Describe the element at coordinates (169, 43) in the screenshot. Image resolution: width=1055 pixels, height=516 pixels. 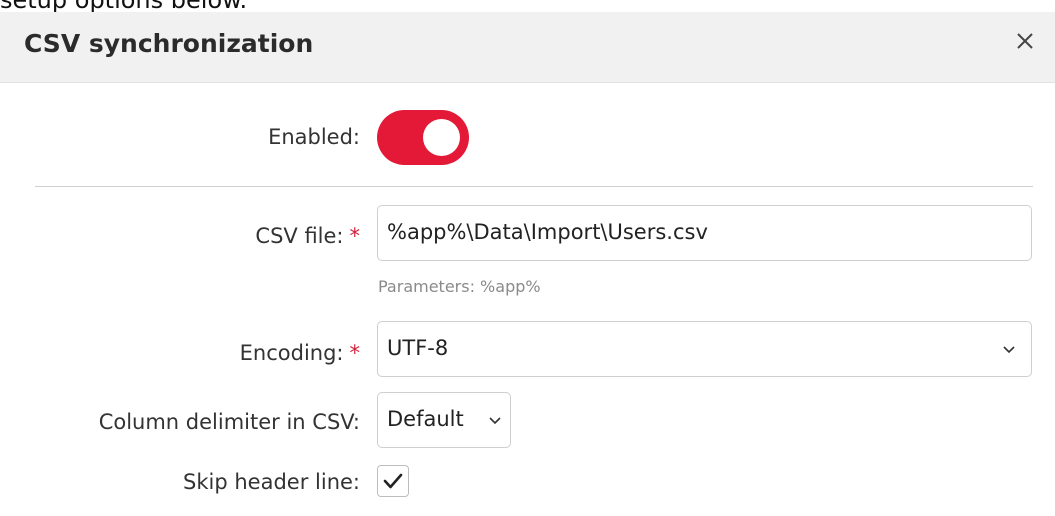
I see `dialog-title: CSV synchronization` at that location.